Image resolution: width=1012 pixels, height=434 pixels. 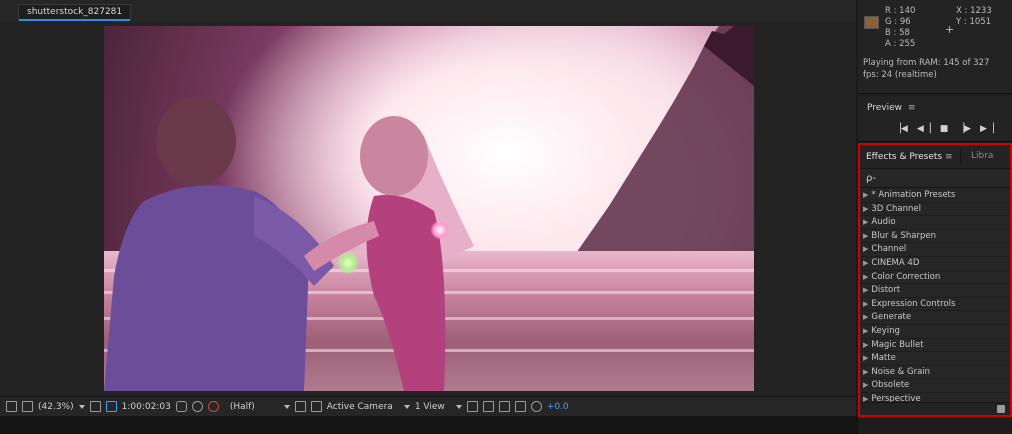 I want to click on effect-category-item: ▶ Generate, so click(x=935, y=318).